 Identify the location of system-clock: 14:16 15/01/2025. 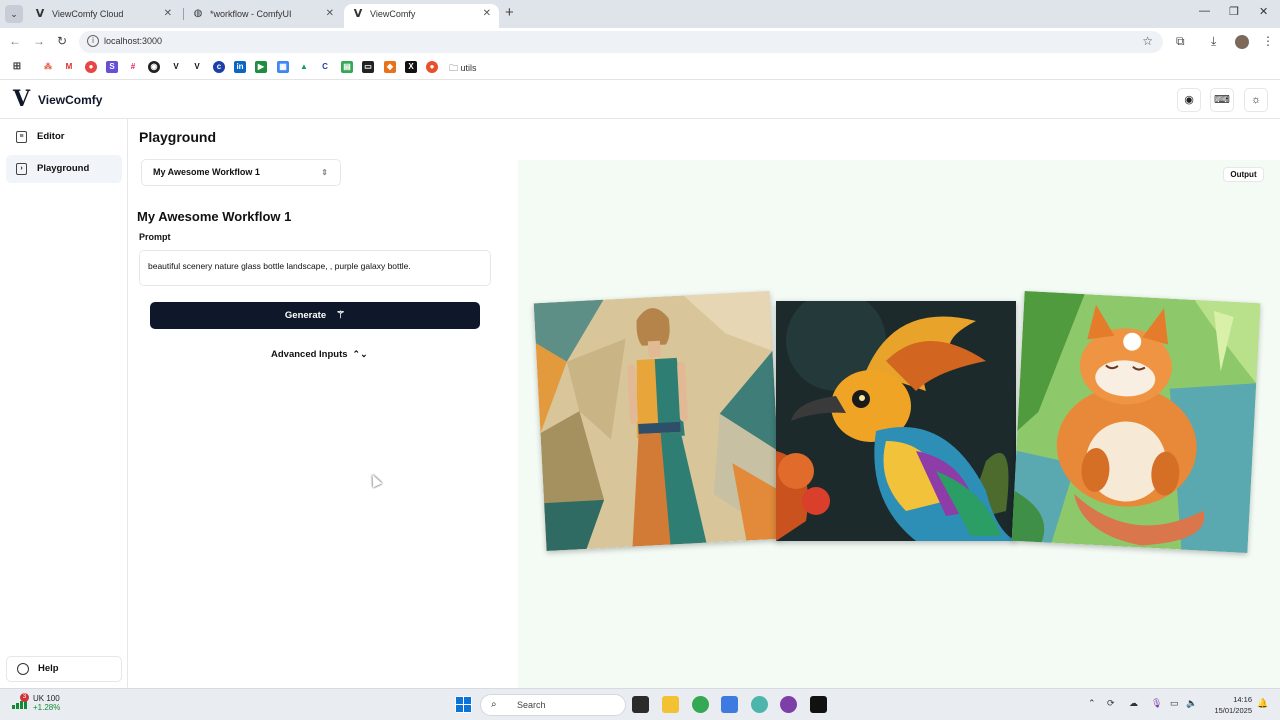
(1230, 705).